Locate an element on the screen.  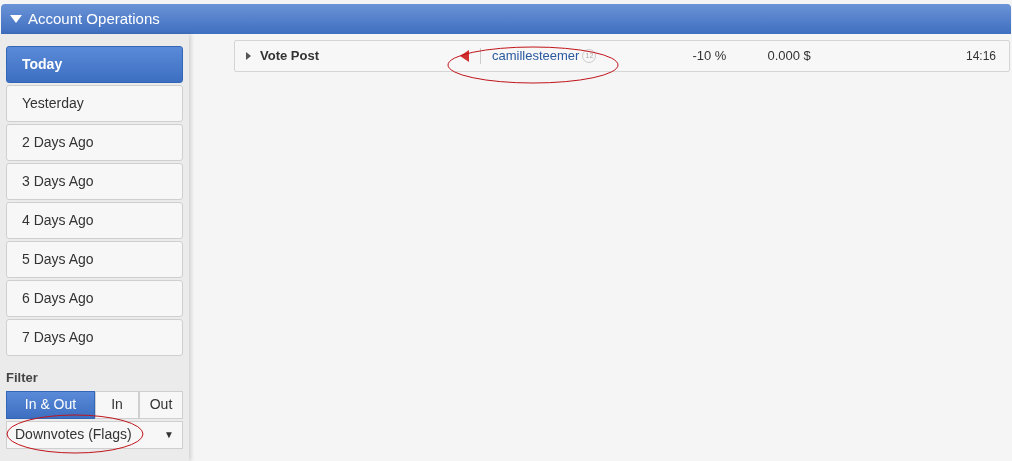
filter-tab: In is located at coordinates (117, 404).